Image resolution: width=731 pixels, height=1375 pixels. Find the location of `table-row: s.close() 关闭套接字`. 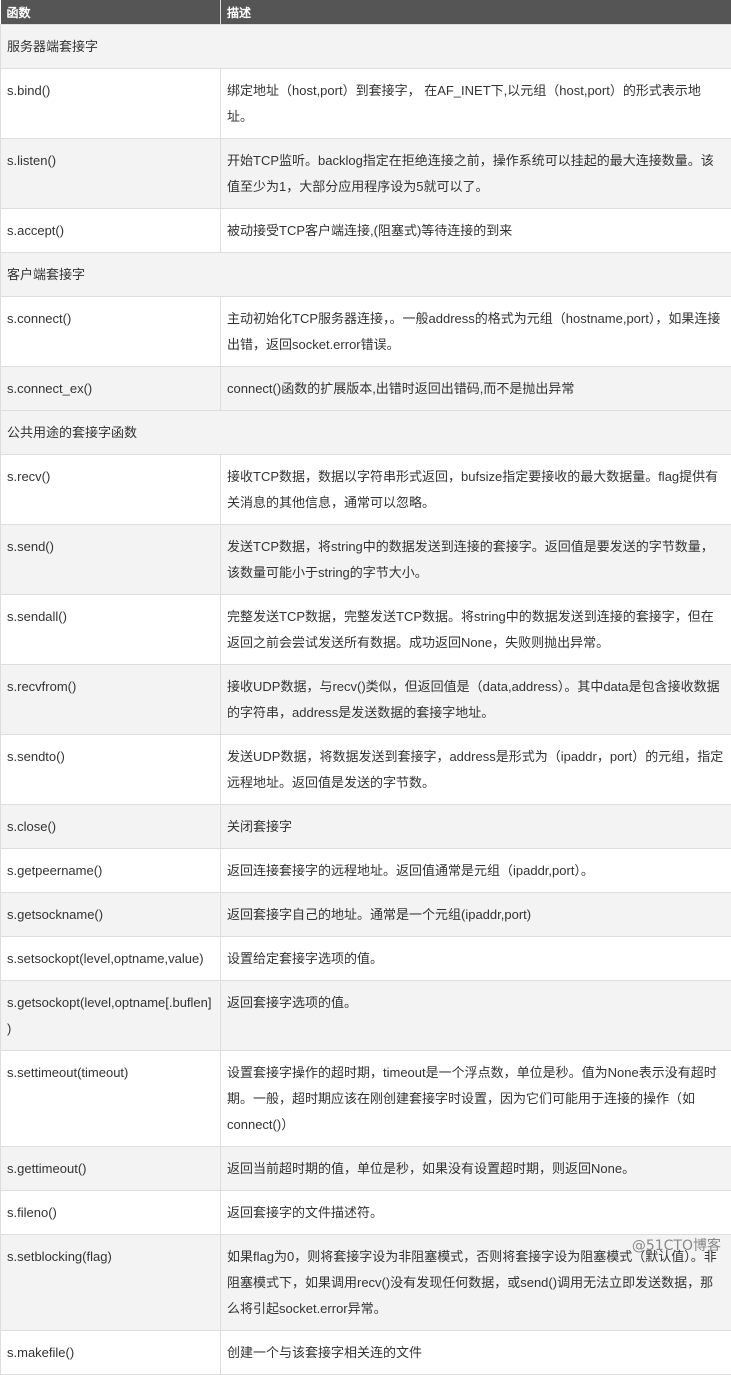

table-row: s.close() 关闭套接字 is located at coordinates (366, 827).